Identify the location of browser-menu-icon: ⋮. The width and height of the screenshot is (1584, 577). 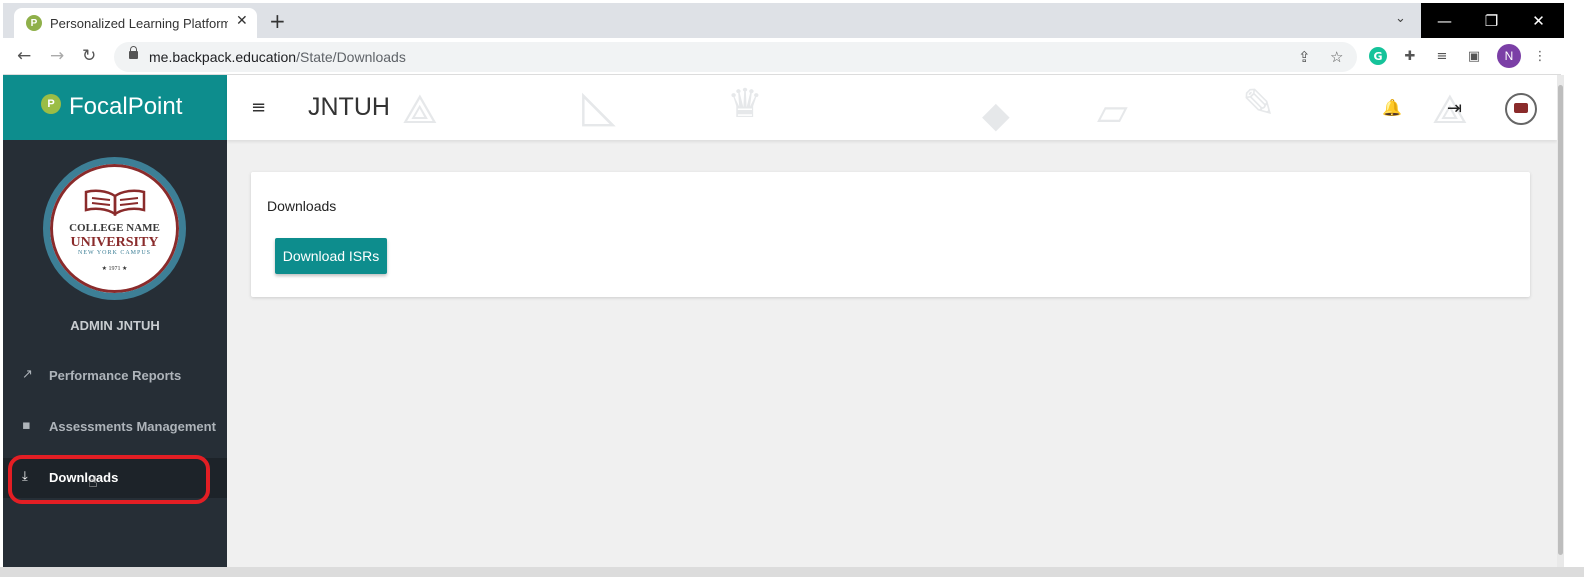
(1540, 56).